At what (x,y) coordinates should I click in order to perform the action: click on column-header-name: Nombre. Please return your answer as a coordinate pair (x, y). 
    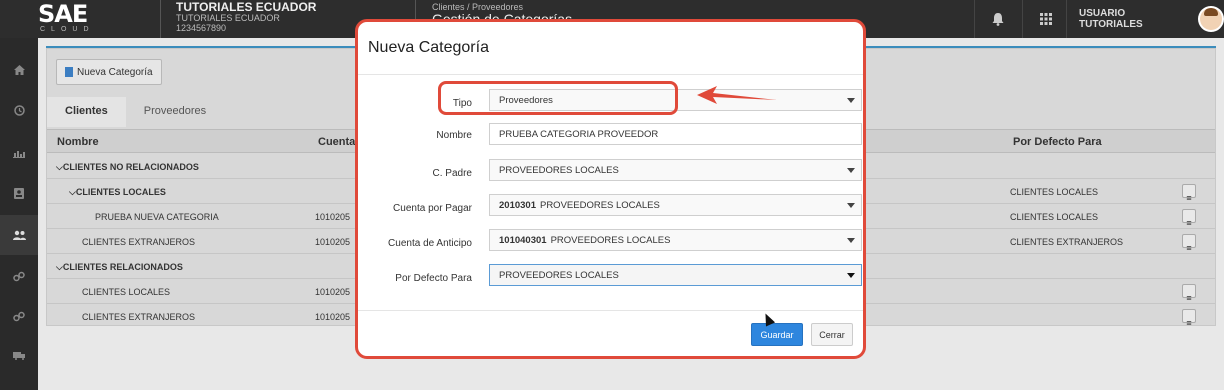
    Looking at the image, I should click on (78, 142).